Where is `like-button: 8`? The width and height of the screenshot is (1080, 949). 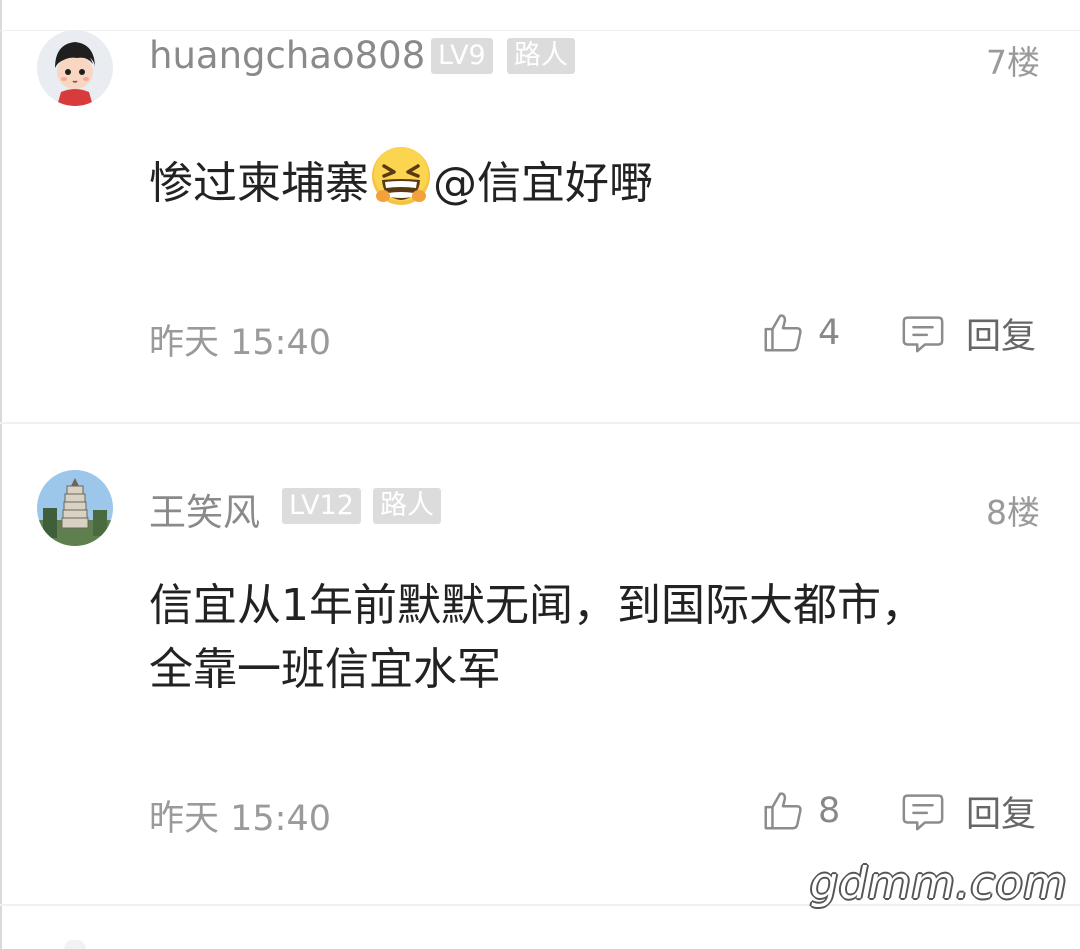
like-button: 8 is located at coordinates (800, 811).